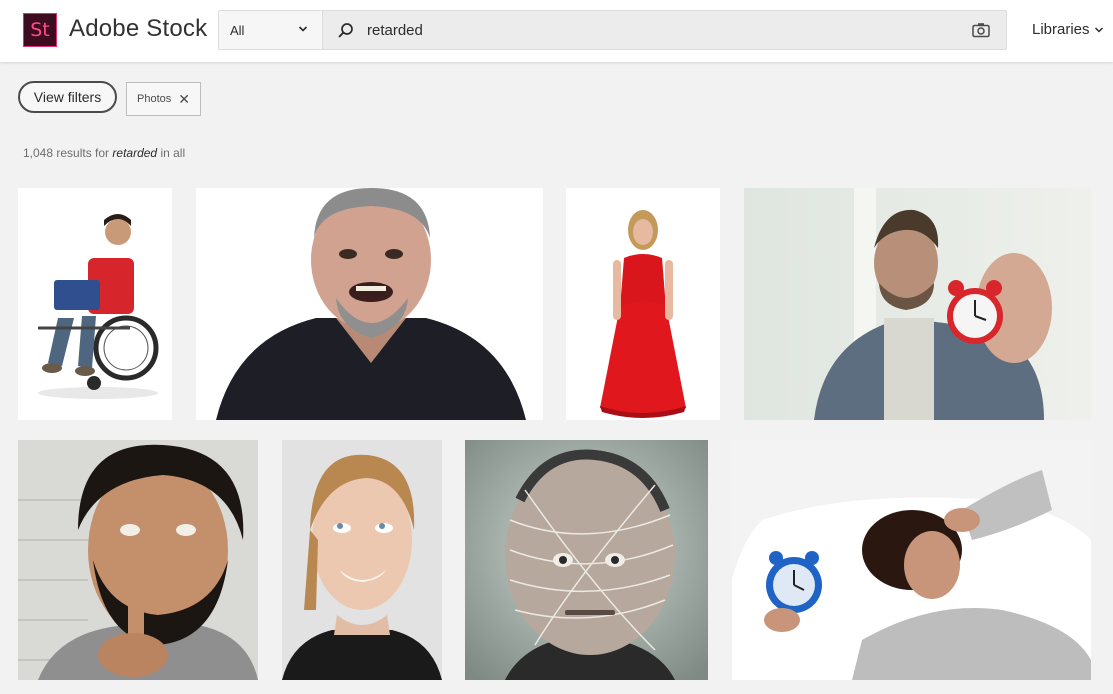  I want to click on results-summary: 1,048 results for retarded in all, so click(104, 153).